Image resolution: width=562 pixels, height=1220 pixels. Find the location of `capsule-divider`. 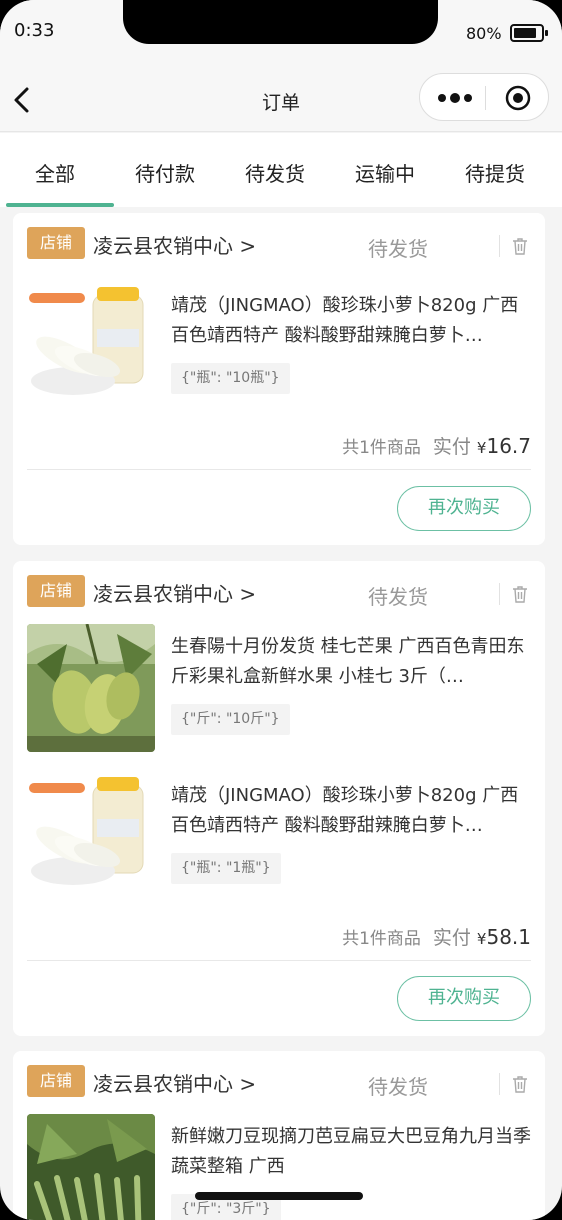

capsule-divider is located at coordinates (485, 98).